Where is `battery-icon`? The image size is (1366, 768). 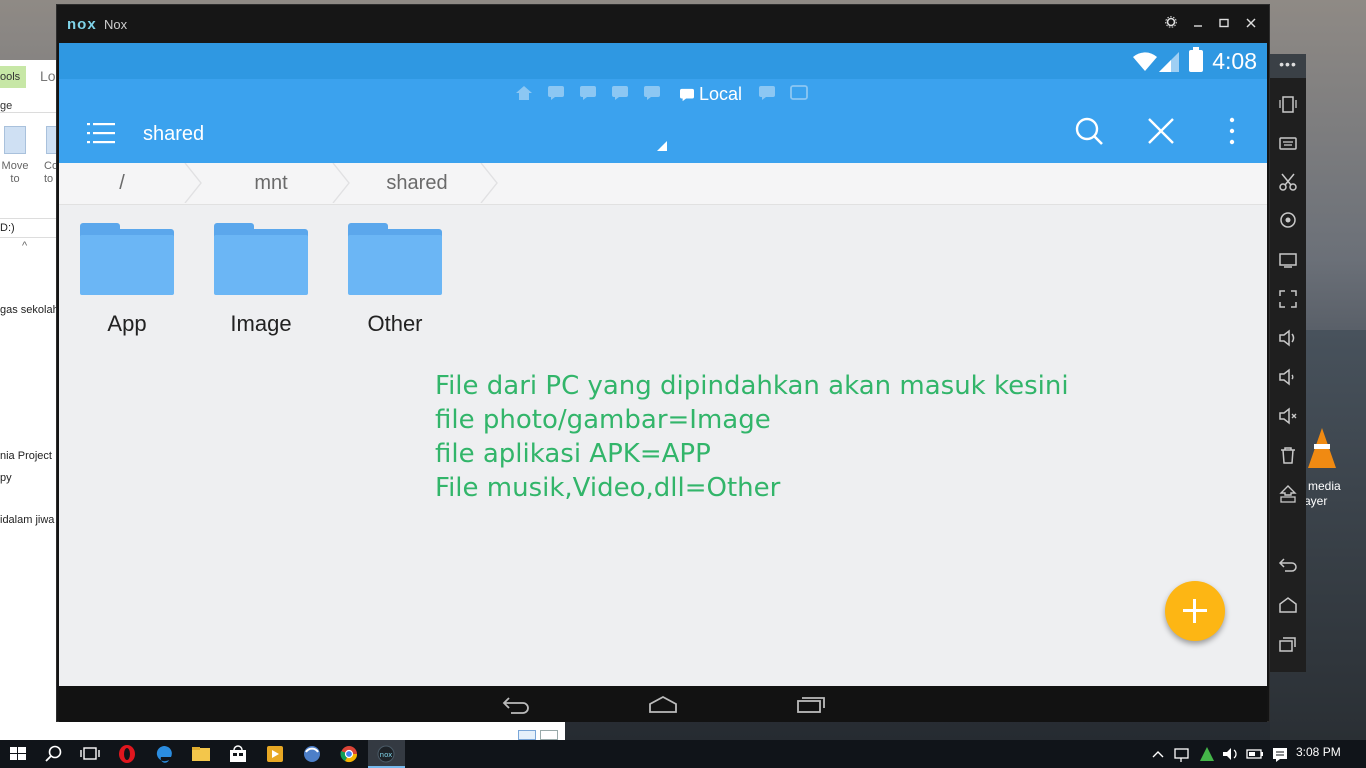
battery-icon is located at coordinates (1255, 754).